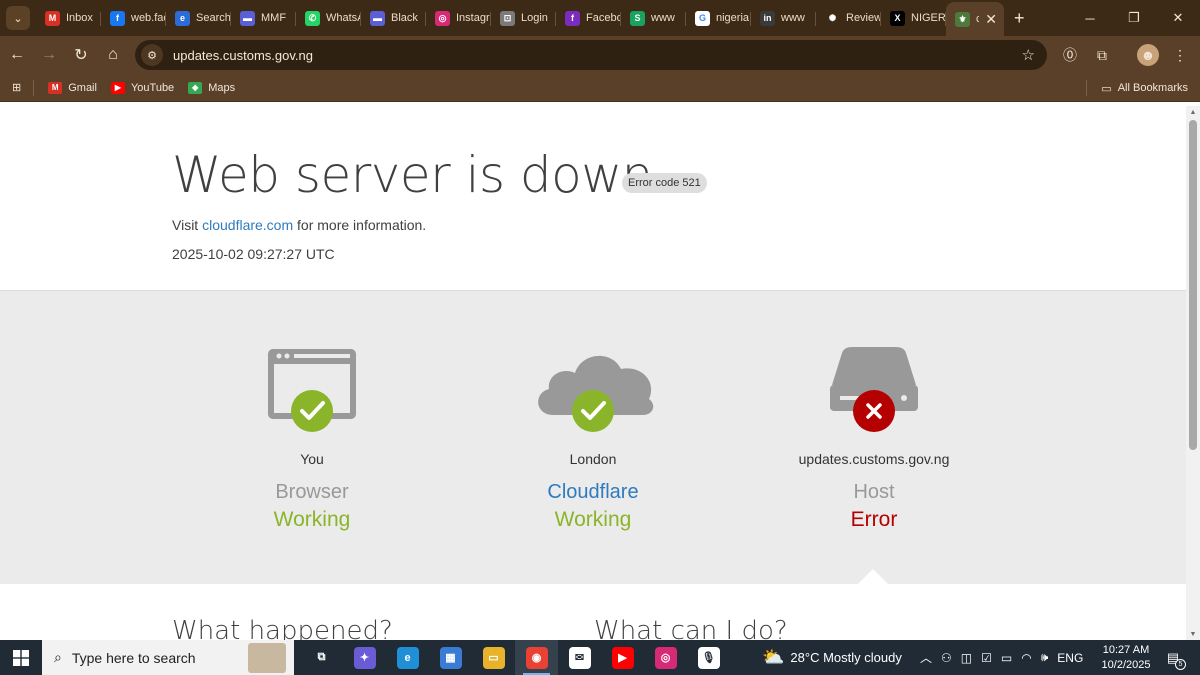 The width and height of the screenshot is (1200, 675). What do you see at coordinates (1019, 18) in the screenshot?
I see `new-tab-button: +` at bounding box center [1019, 18].